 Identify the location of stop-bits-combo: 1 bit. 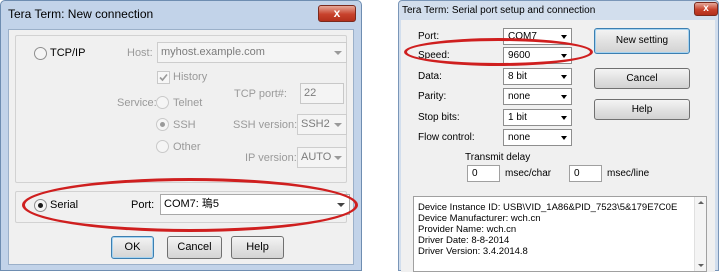
(537, 117).